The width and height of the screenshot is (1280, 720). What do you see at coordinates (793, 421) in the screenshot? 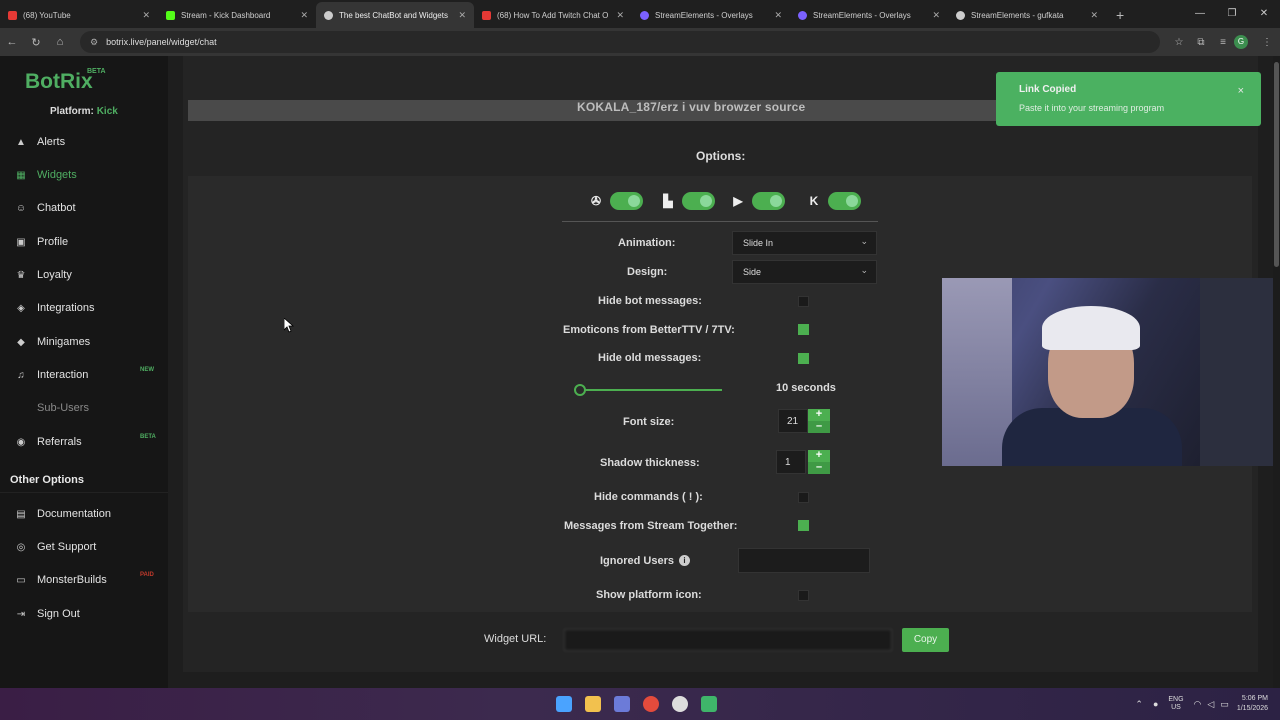
I see `font-size-input: 21` at bounding box center [793, 421].